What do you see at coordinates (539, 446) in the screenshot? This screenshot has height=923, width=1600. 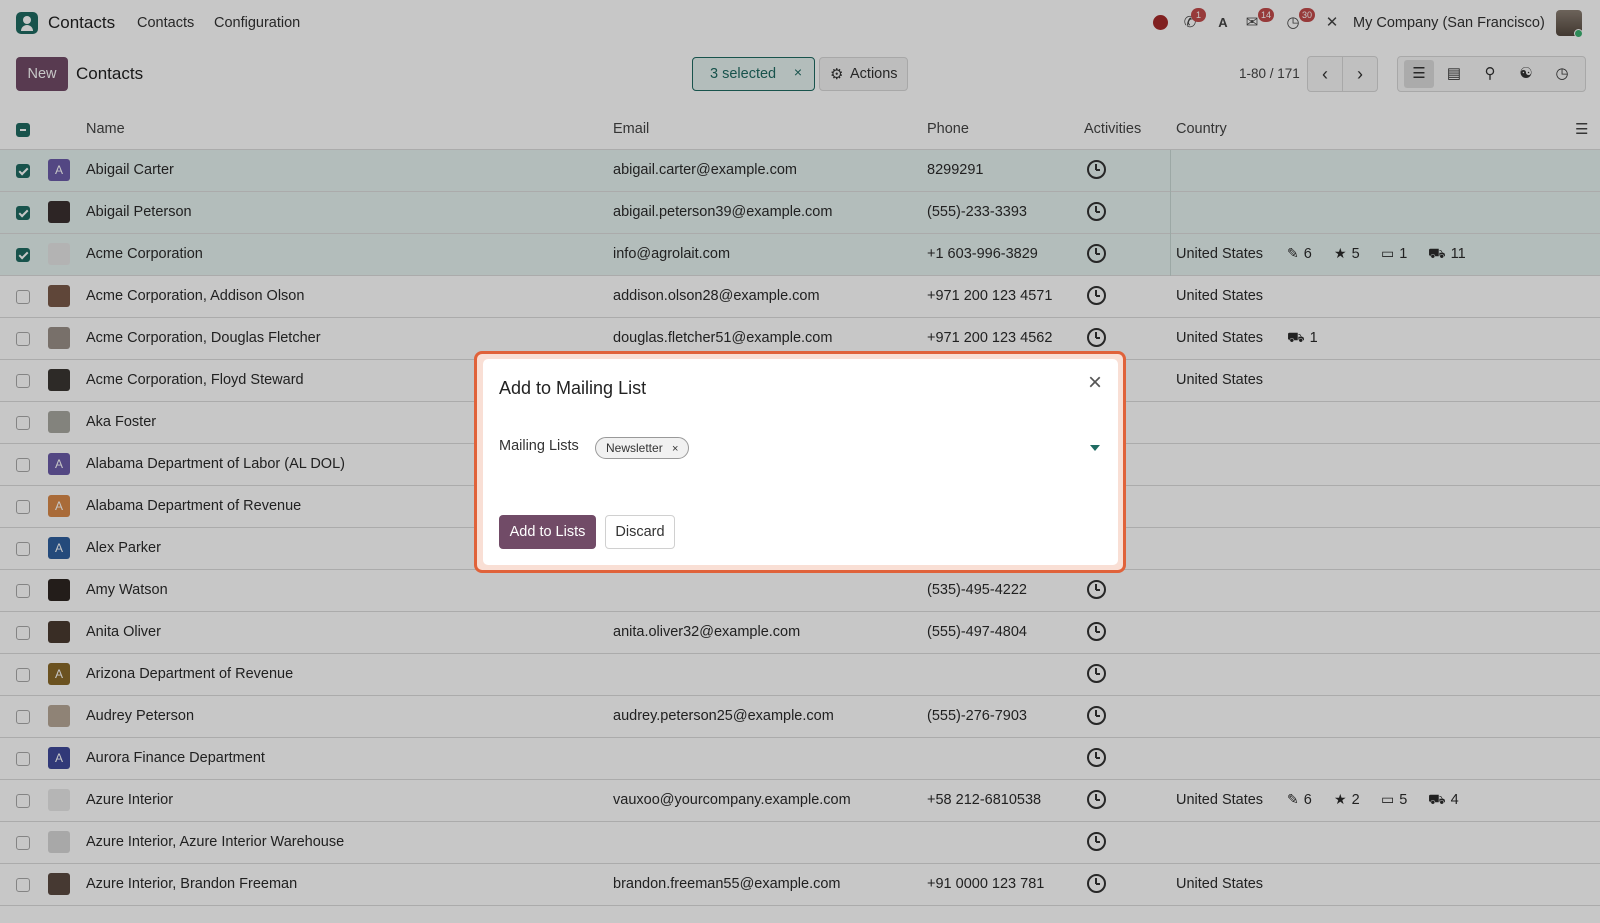 I see `mailing-lists-label: Mailing Lists` at bounding box center [539, 446].